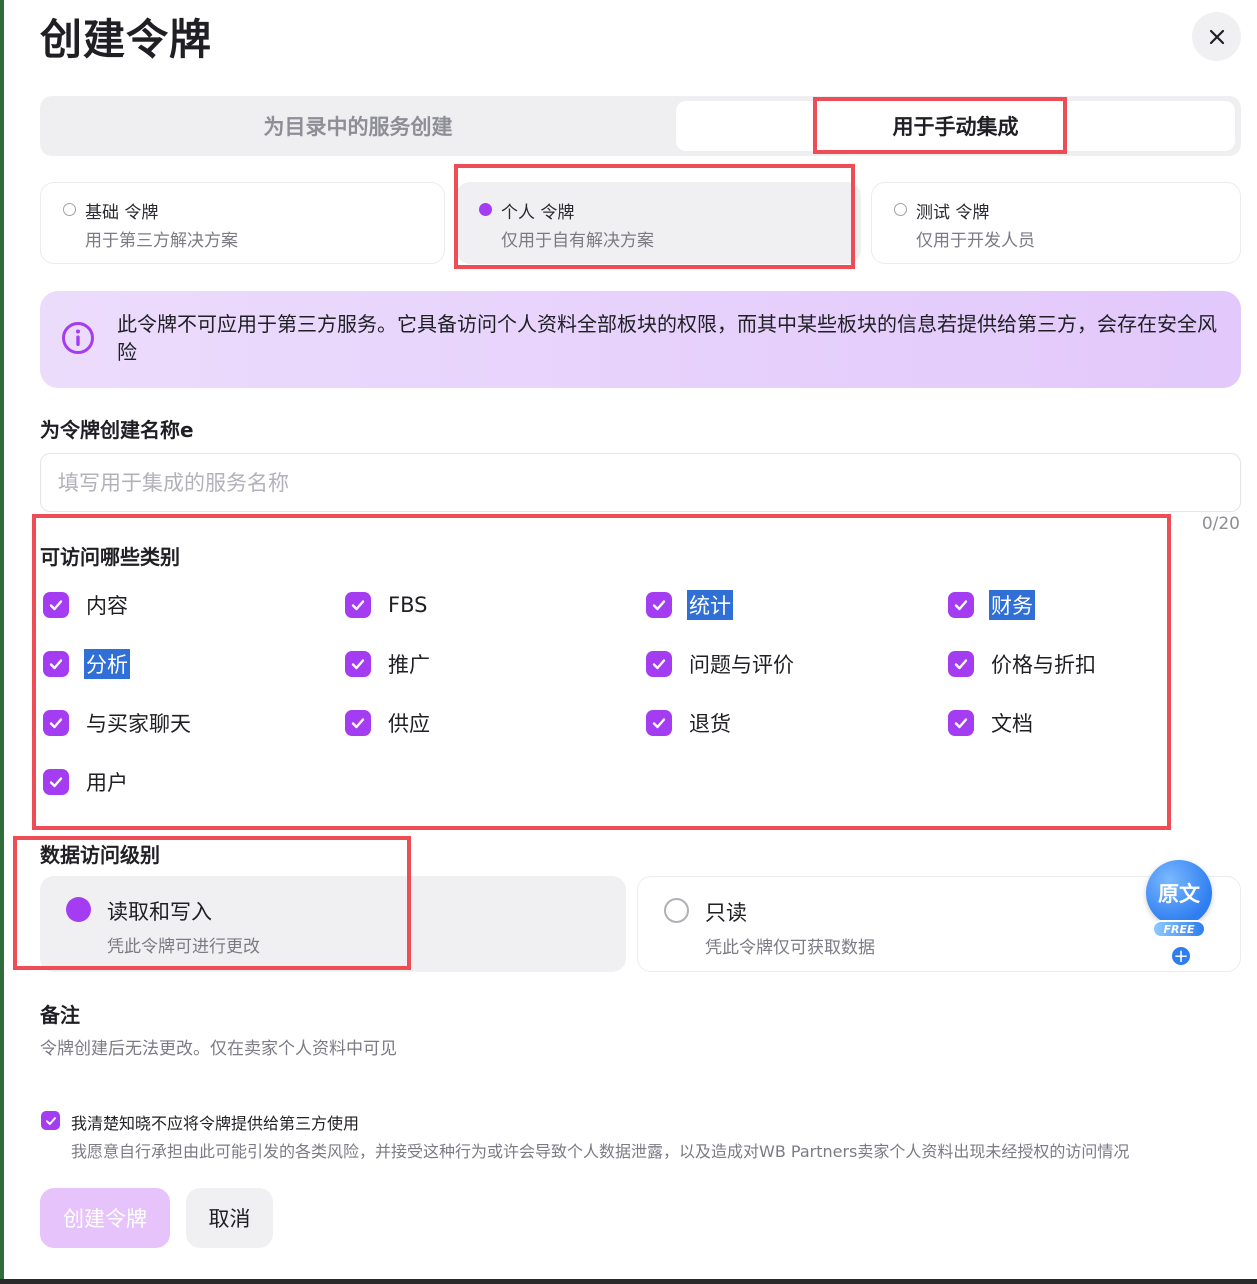 Image resolution: width=1257 pixels, height=1284 pixels. I want to click on tab-manual-integration: 用于手动集成, so click(955, 126).